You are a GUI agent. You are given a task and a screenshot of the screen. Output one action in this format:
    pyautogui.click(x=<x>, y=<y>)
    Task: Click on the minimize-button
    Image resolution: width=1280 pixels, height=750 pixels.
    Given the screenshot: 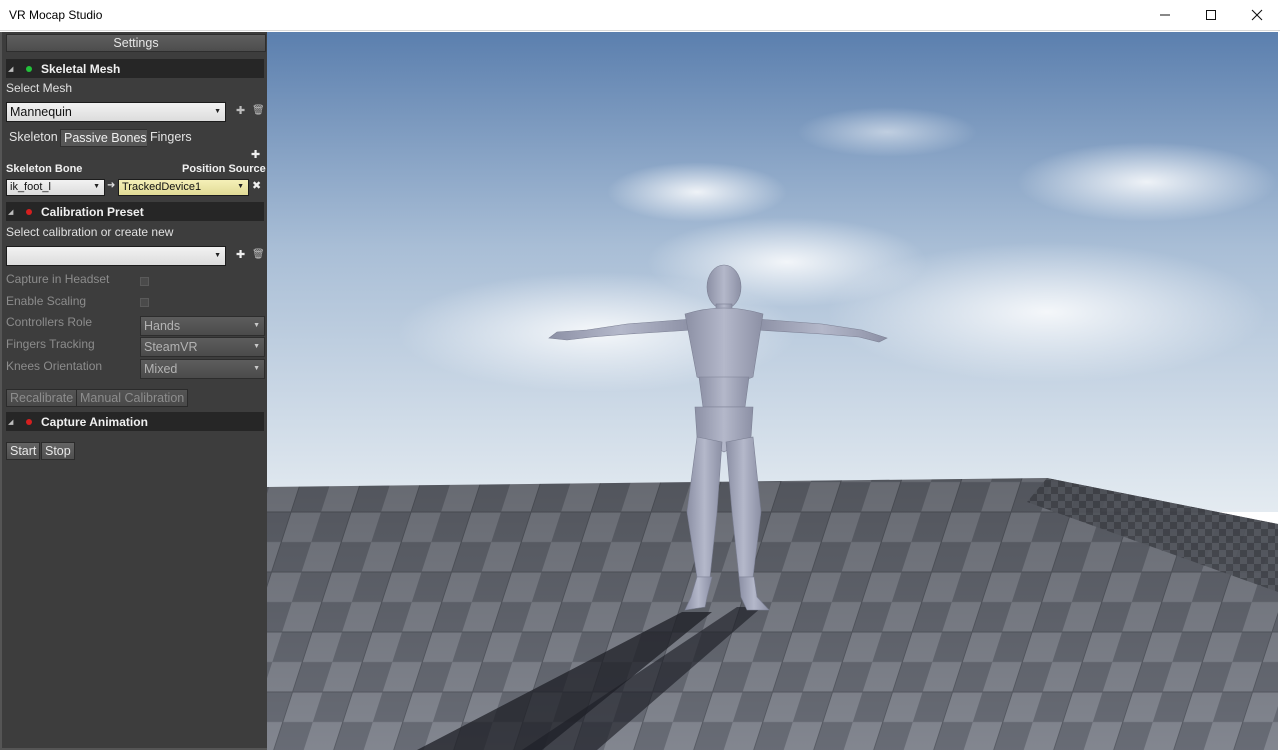 What is the action you would take?
    pyautogui.click(x=1165, y=15)
    